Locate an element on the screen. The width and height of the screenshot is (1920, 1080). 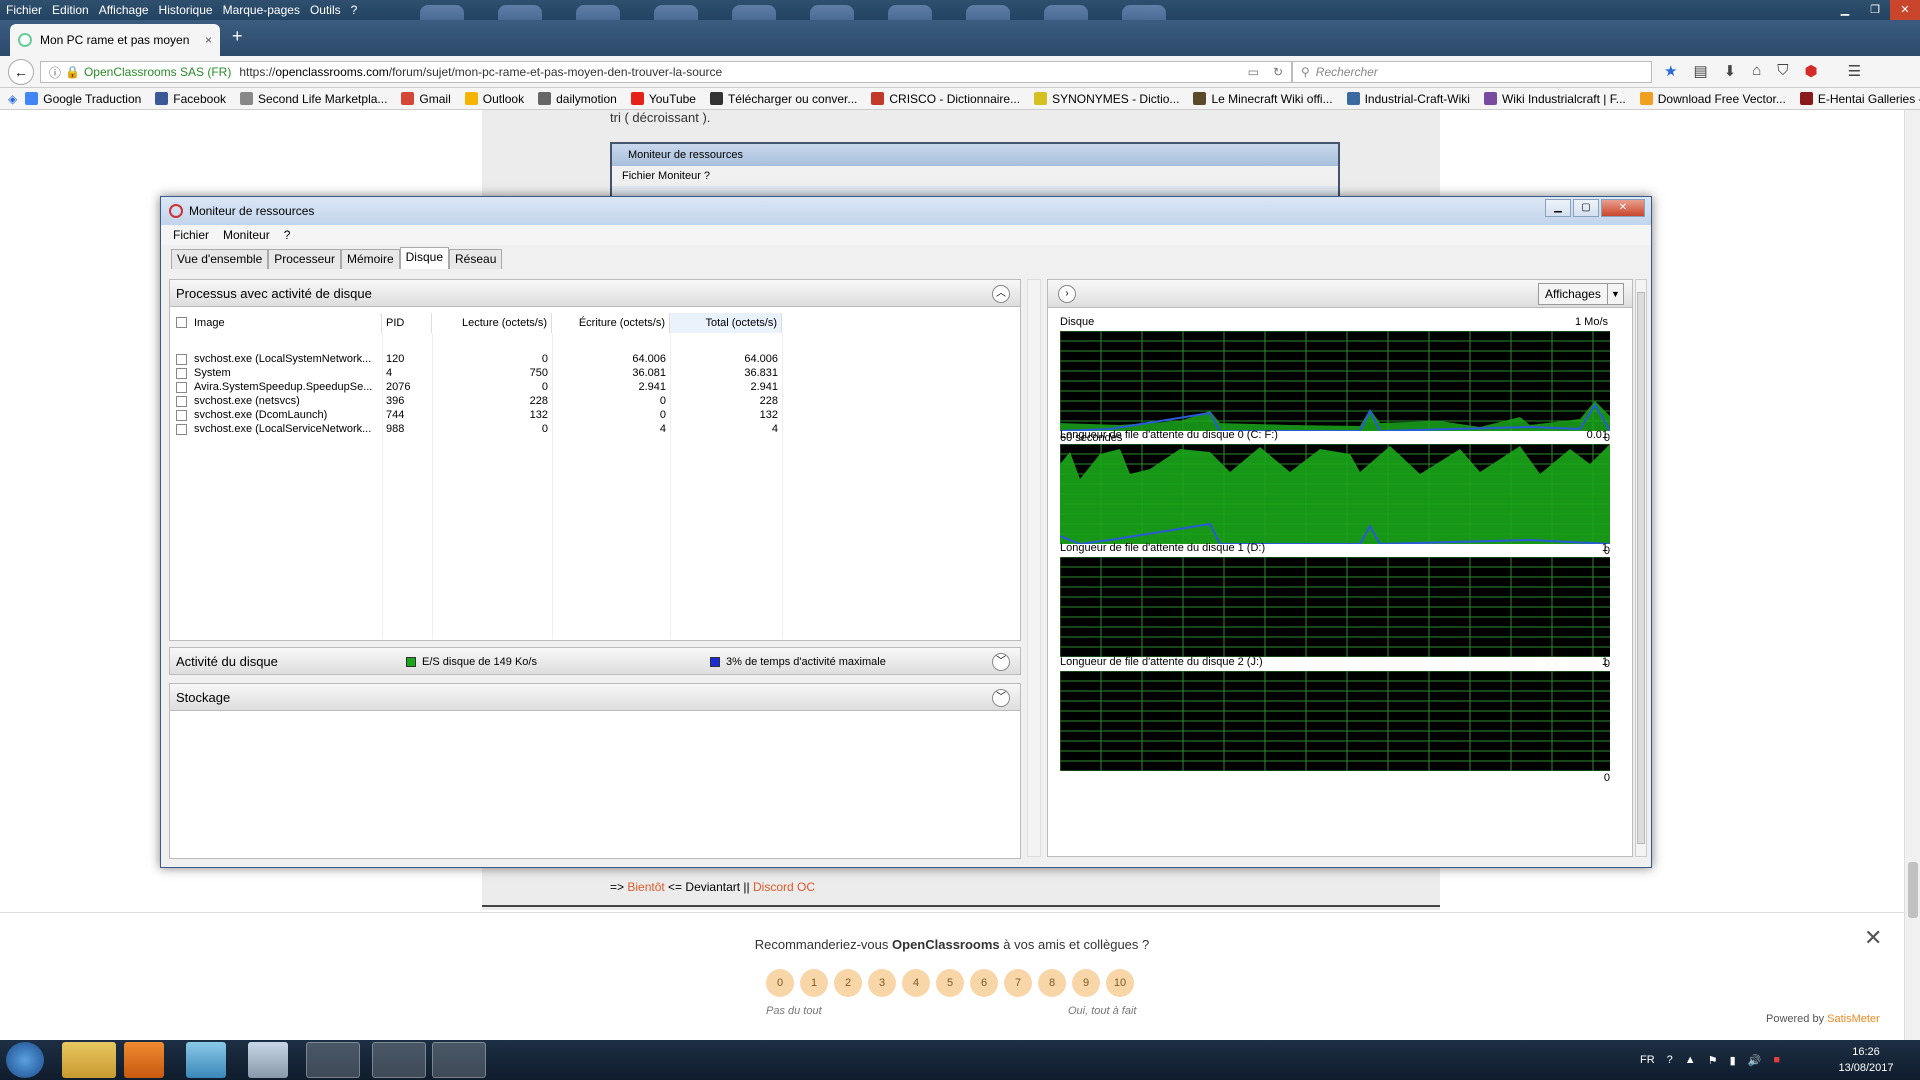
tab-active: Mon PC rame et pas moyen × is located at coordinates (115, 40).